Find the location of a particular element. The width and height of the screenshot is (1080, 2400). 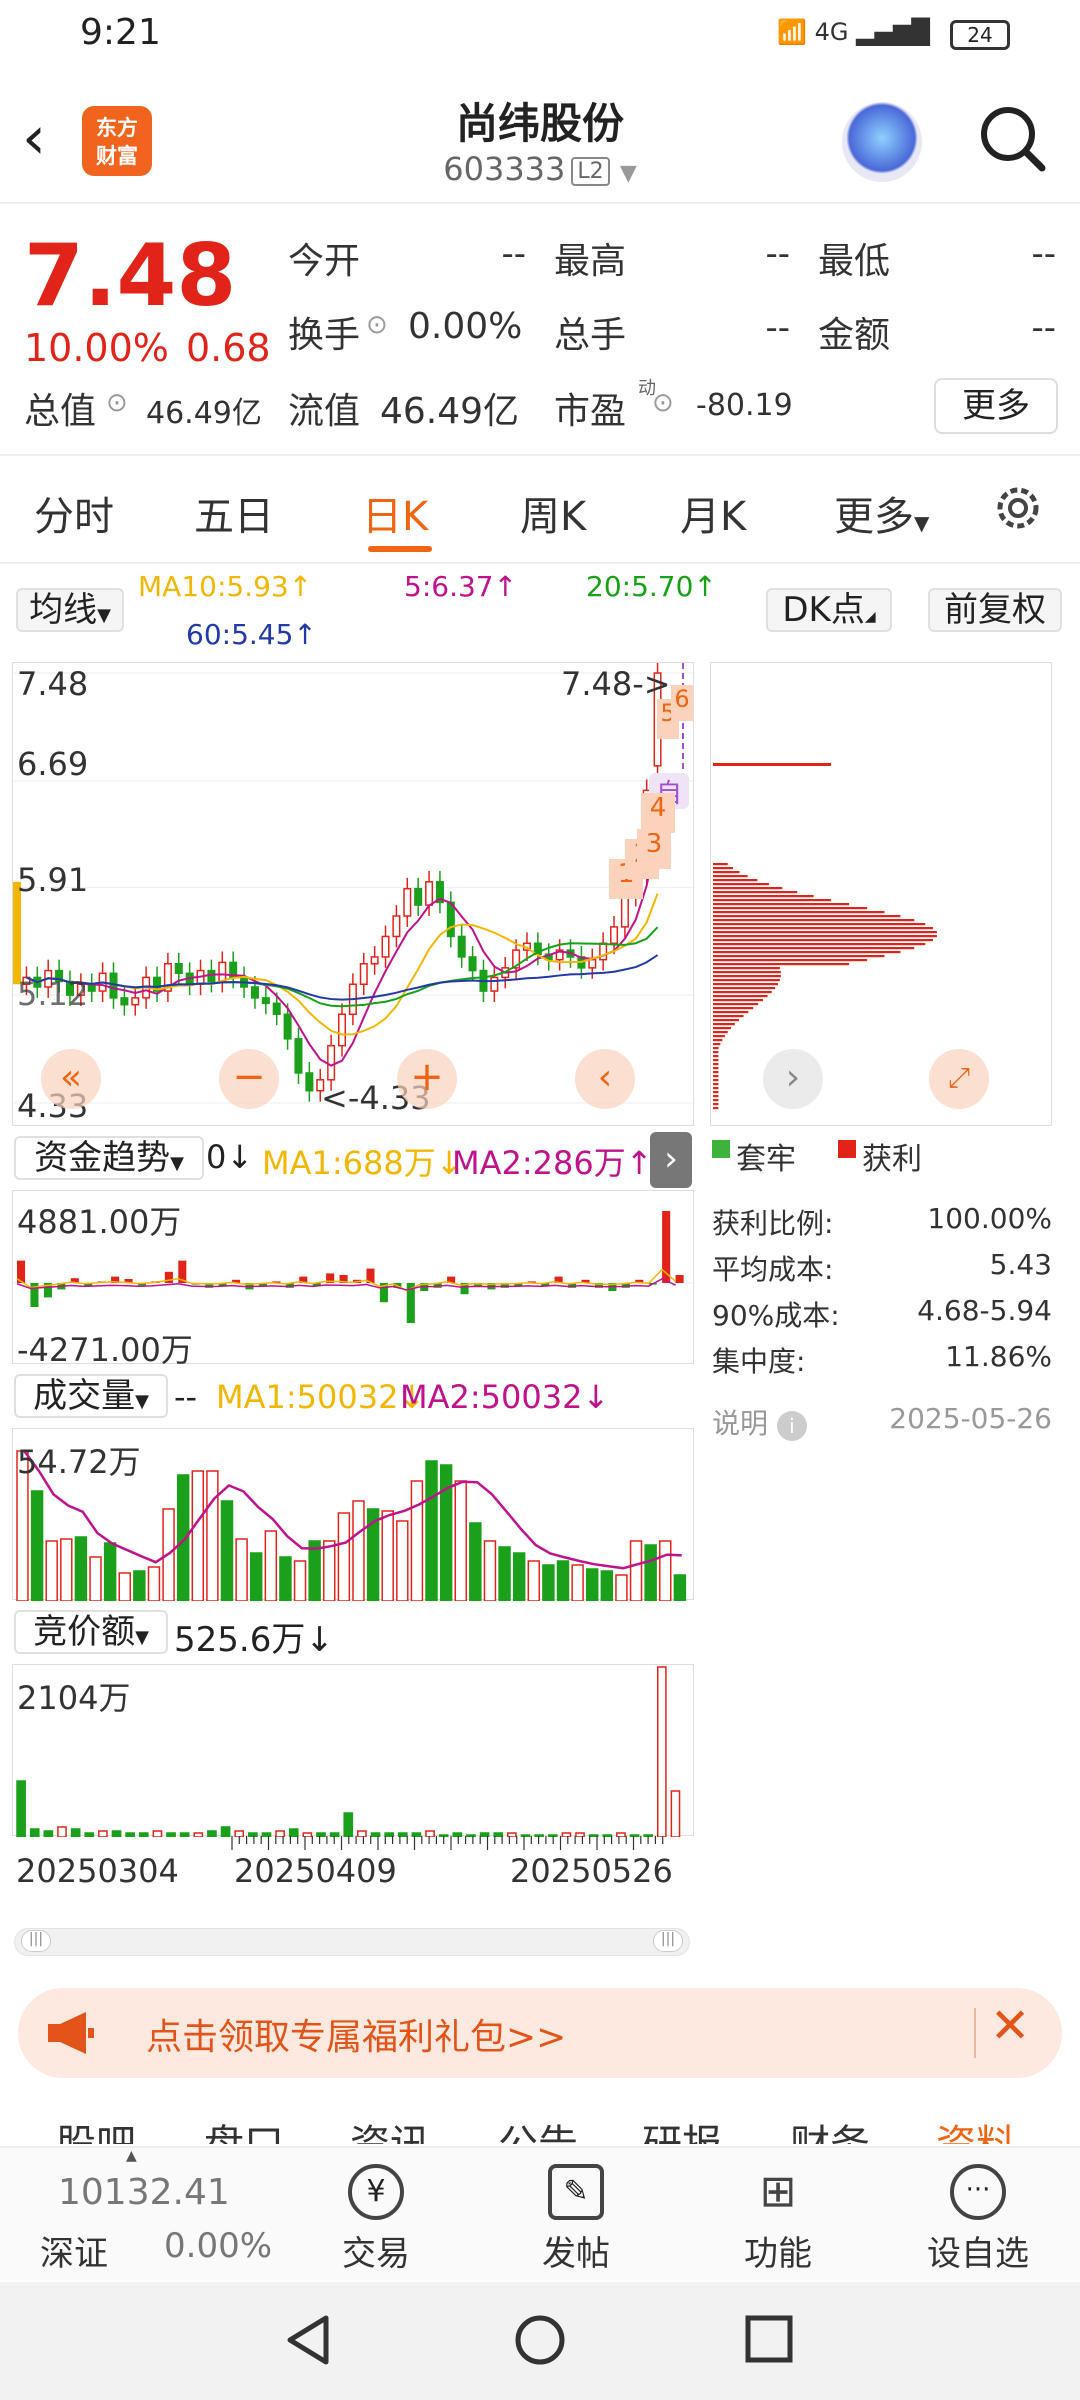

fund-y-min: -4271.00万 is located at coordinates (105, 1350).